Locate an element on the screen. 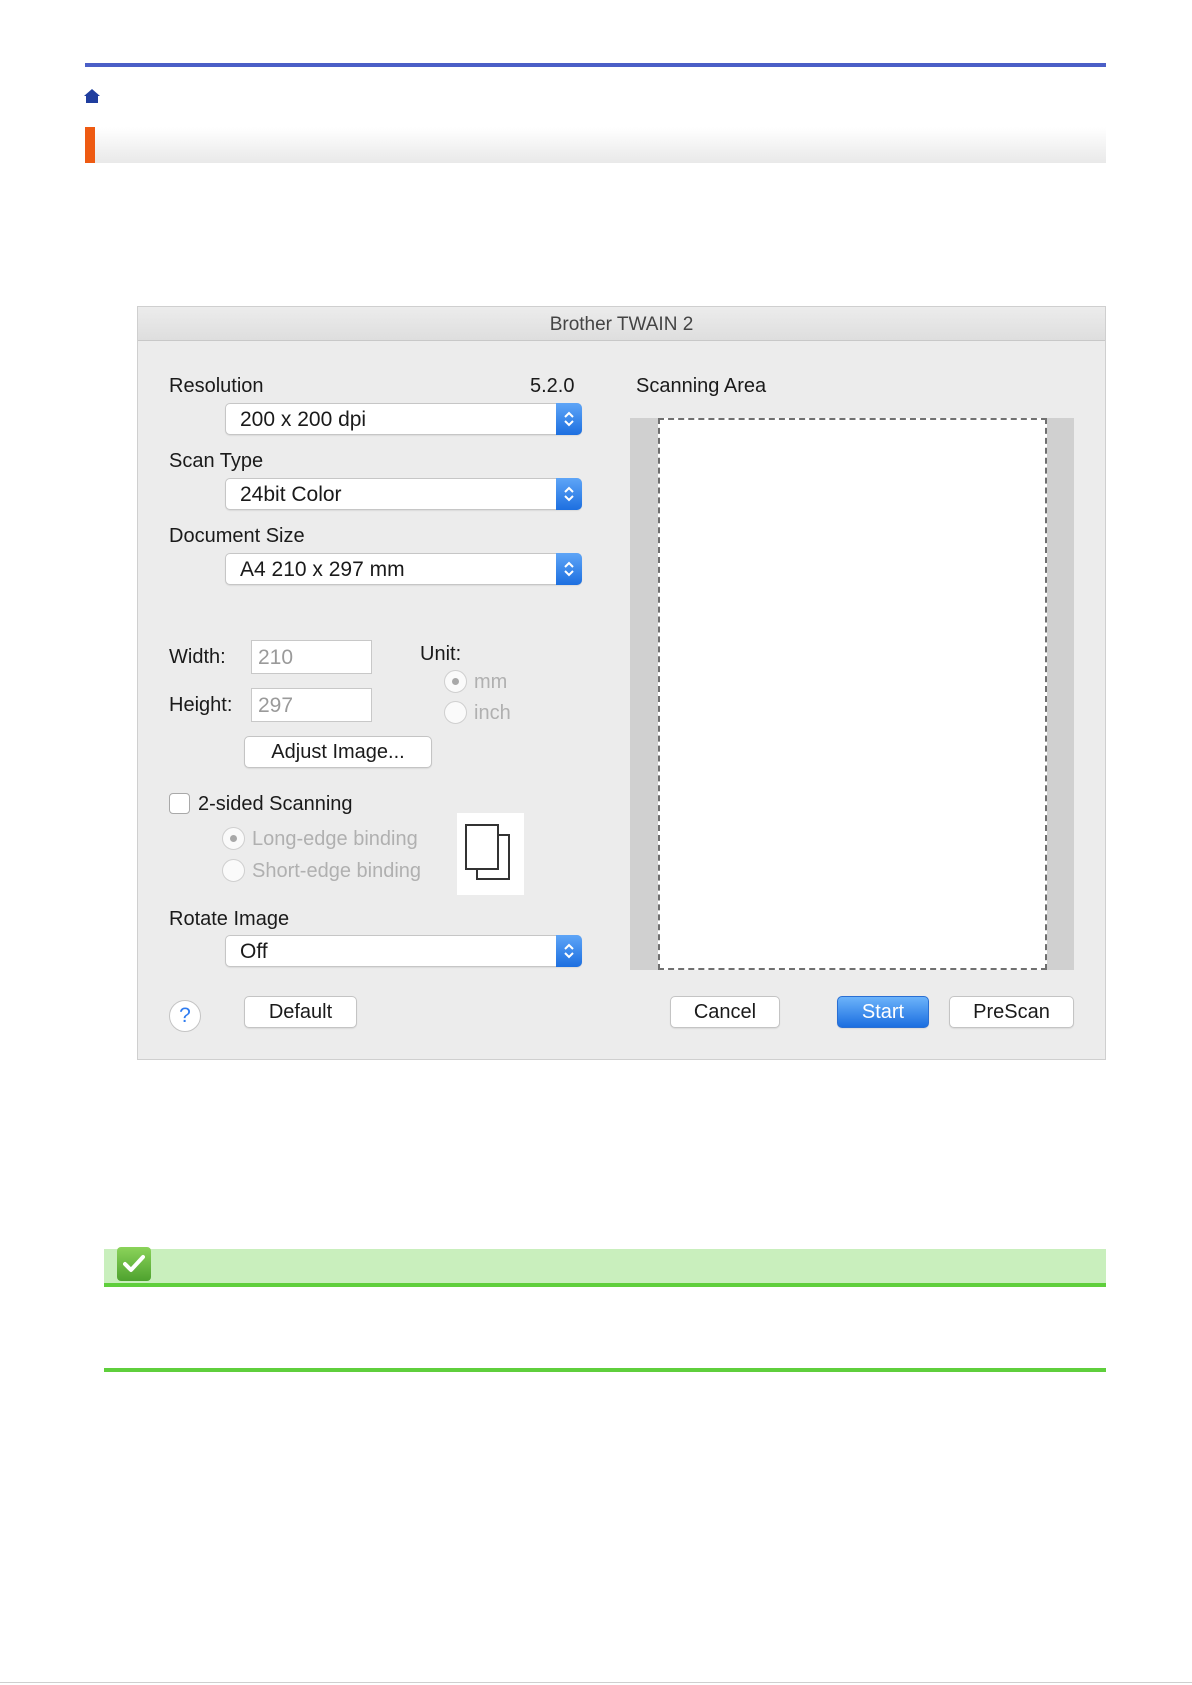 This screenshot has height=1685, width=1192. width-field: 210 is located at coordinates (311, 657).